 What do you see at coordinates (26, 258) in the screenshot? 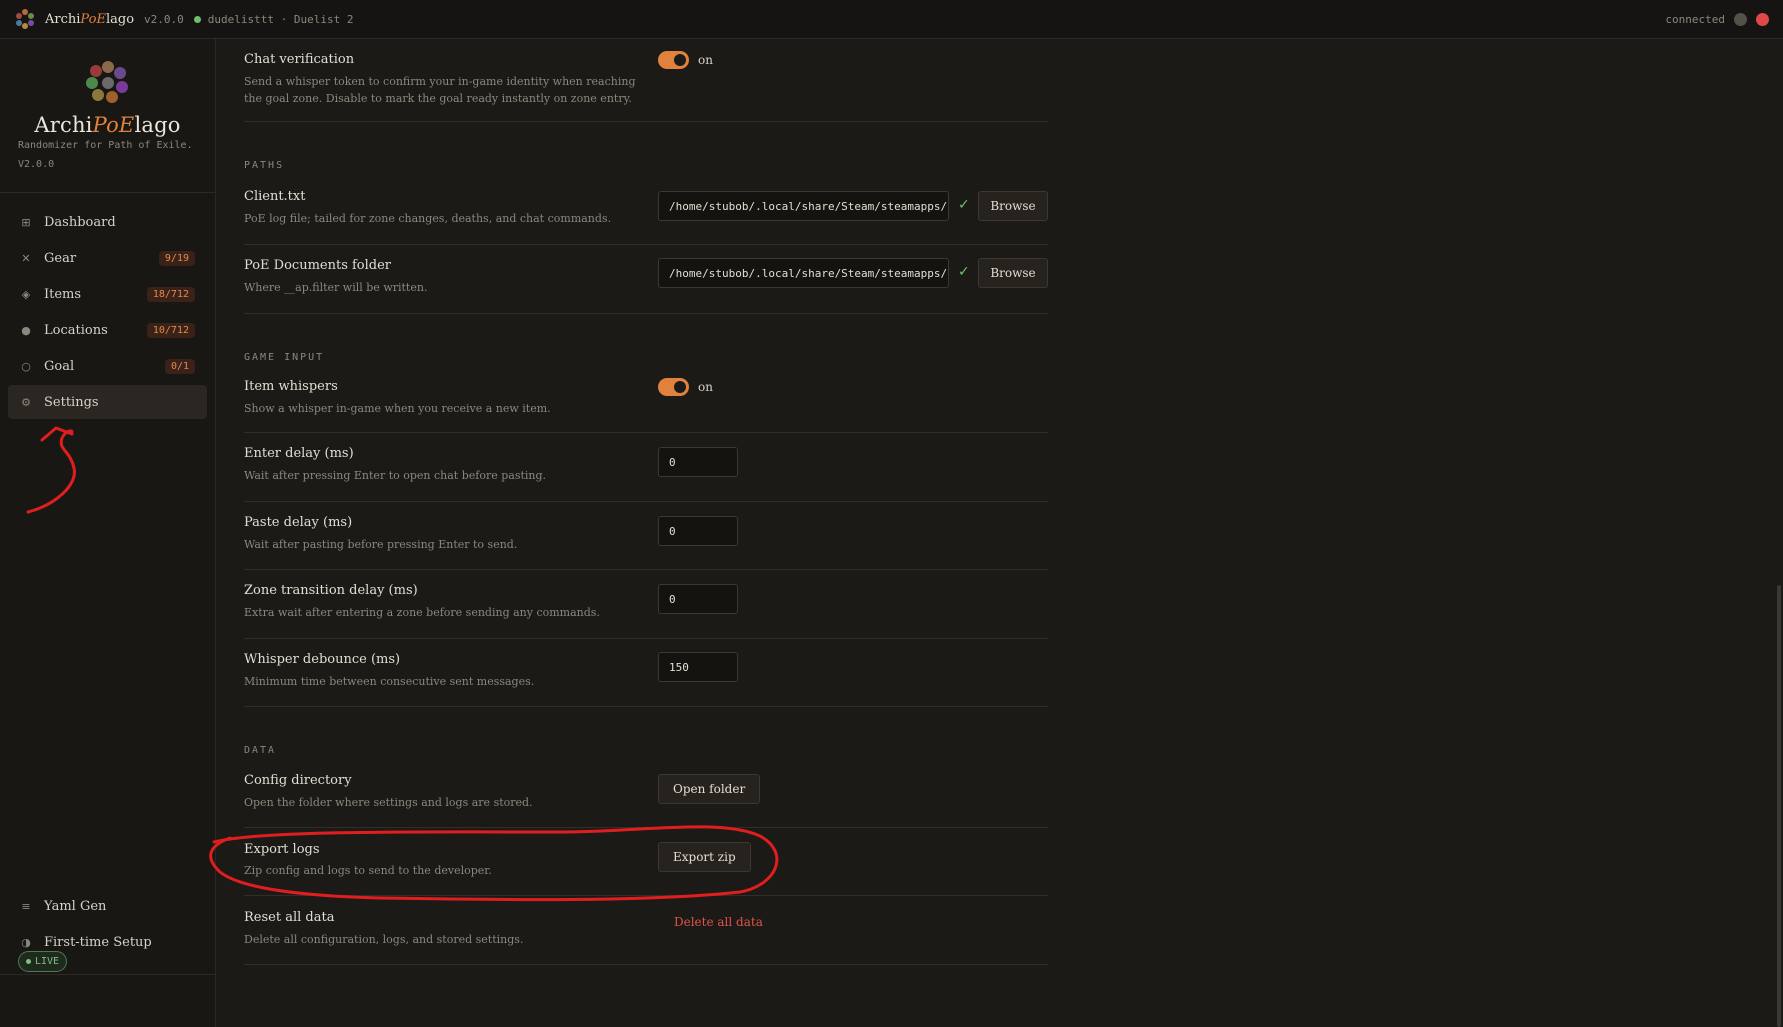
I see `swords-icon: ✕` at bounding box center [26, 258].